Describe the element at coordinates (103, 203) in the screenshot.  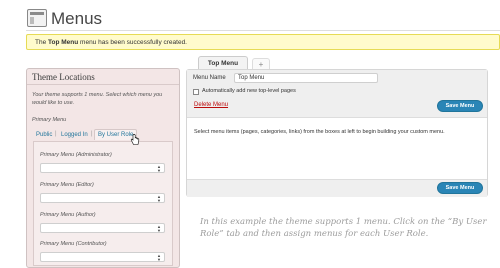
I see `user-role-box` at that location.